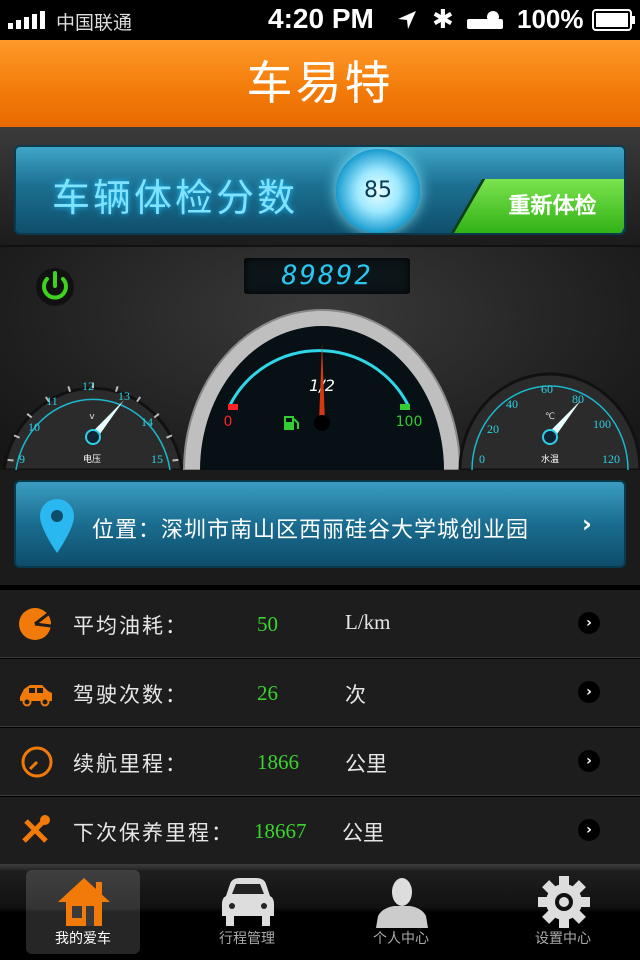 The image size is (640, 960). Describe the element at coordinates (57, 526) in the screenshot. I see `map-pin-icon` at that location.